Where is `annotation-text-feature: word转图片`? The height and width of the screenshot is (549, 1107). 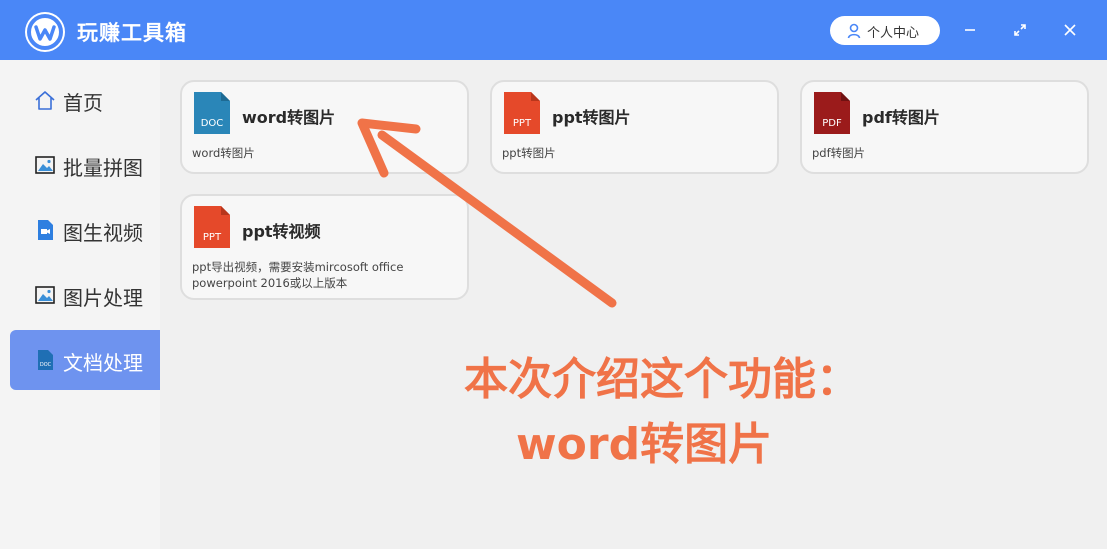 annotation-text-feature: word转图片 is located at coordinates (644, 444).